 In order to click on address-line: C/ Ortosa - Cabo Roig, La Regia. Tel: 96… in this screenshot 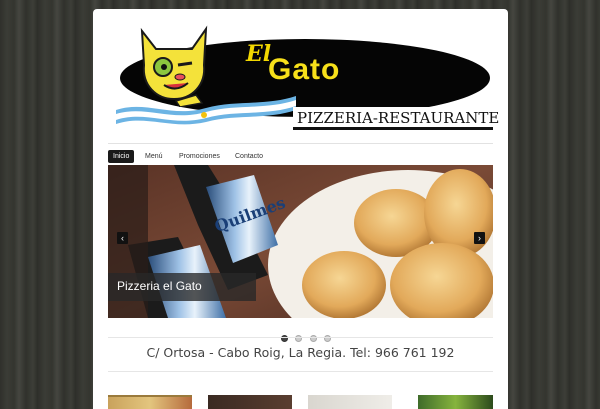, I will do `click(300, 352)`.